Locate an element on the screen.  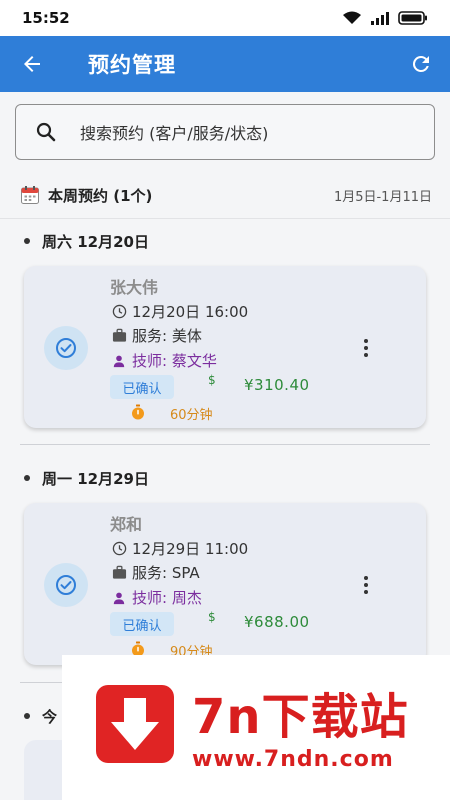
refresh-button is located at coordinates (421, 64).